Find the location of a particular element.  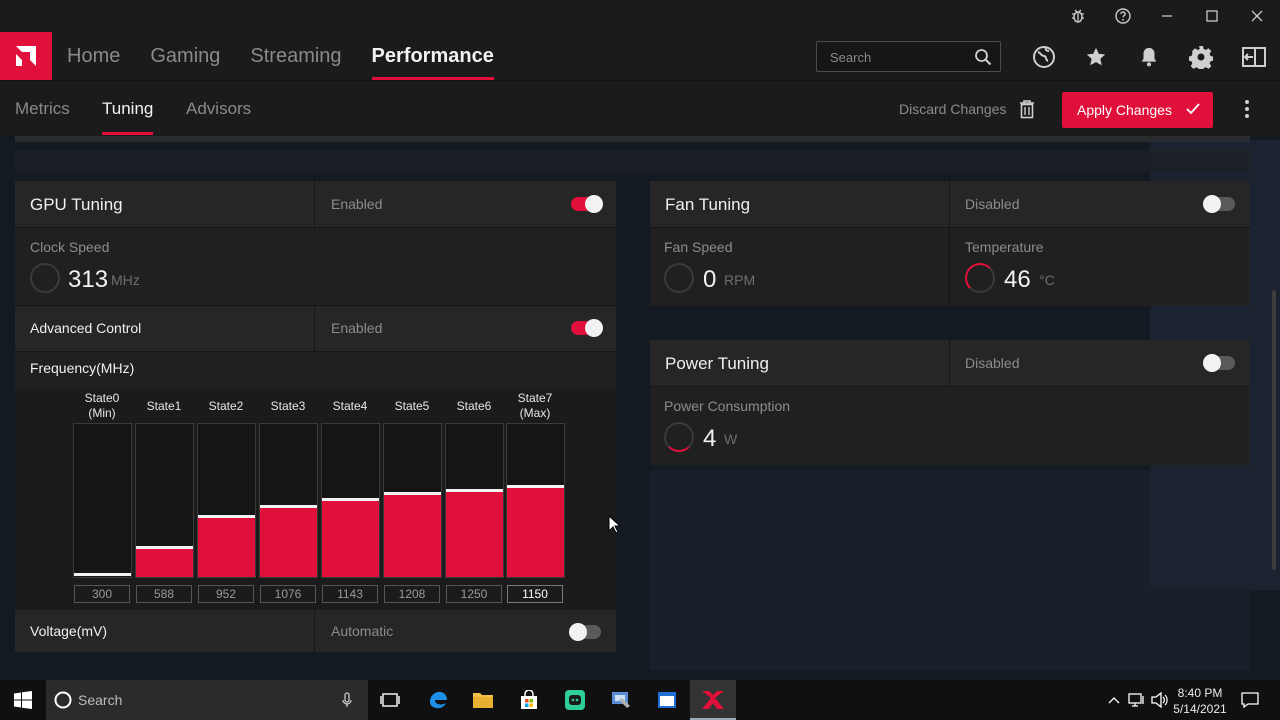

network-icon is located at coordinates (1137, 700).